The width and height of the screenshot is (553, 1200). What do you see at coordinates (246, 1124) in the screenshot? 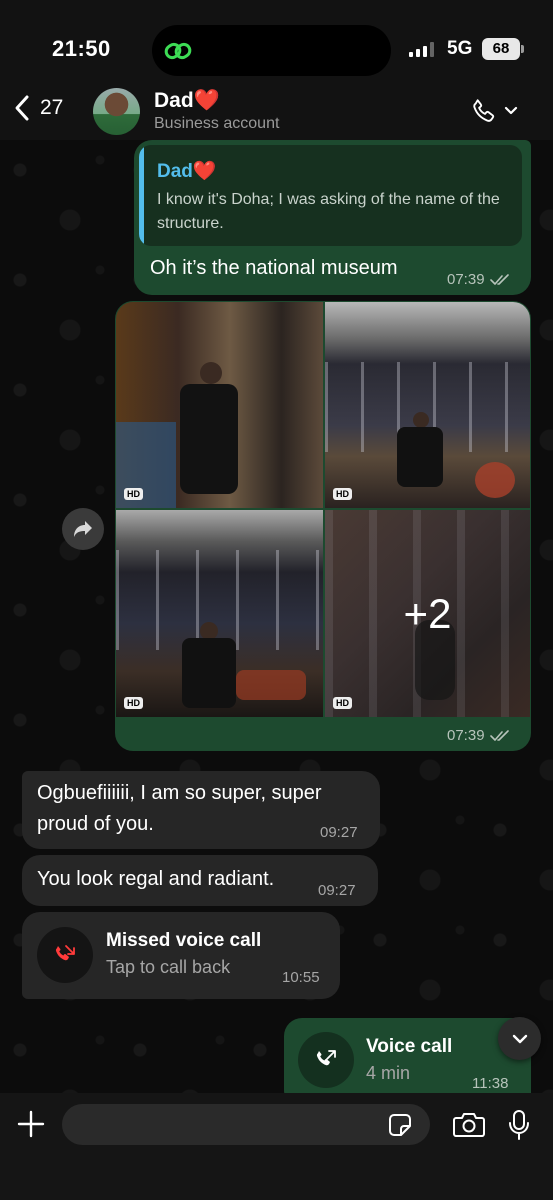
I see `message-input` at bounding box center [246, 1124].